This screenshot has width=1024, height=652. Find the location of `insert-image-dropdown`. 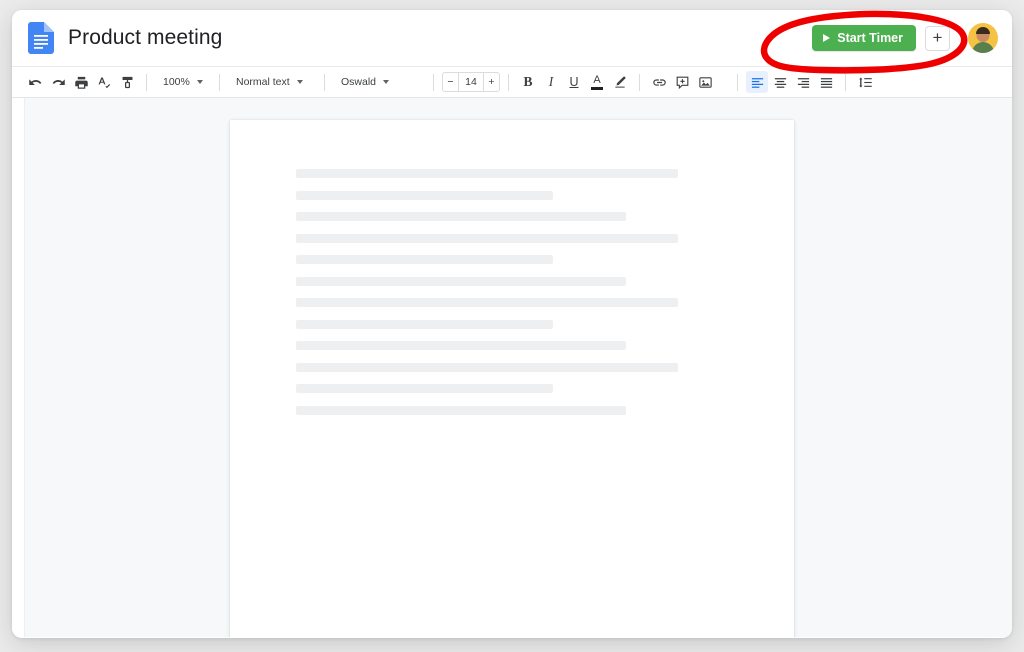

insert-image-dropdown is located at coordinates (723, 82).